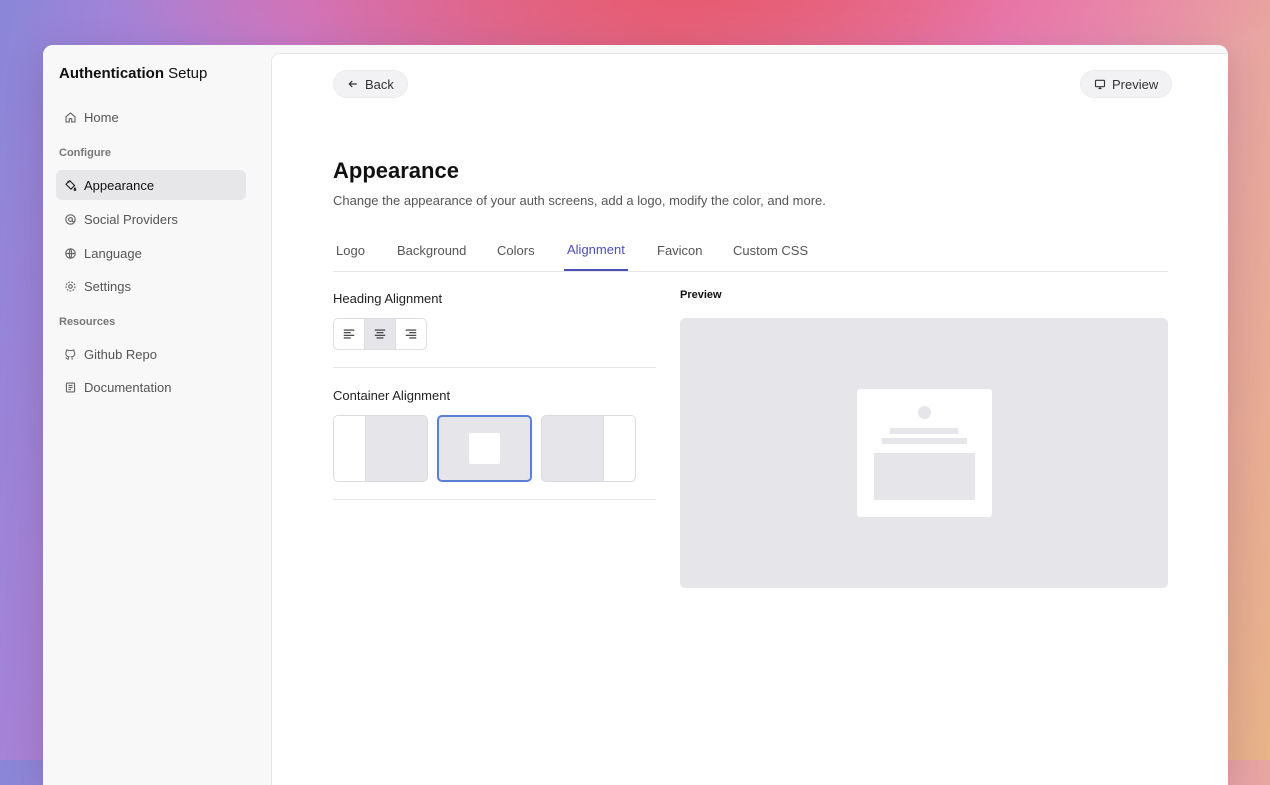 The height and width of the screenshot is (785, 1270). What do you see at coordinates (380, 448) in the screenshot?
I see `container-align-left-option` at bounding box center [380, 448].